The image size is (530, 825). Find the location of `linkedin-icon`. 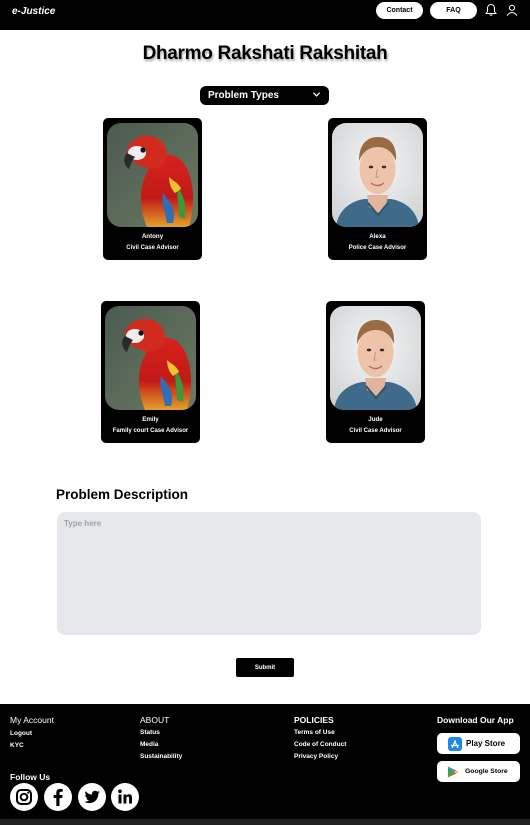

linkedin-icon is located at coordinates (125, 797).